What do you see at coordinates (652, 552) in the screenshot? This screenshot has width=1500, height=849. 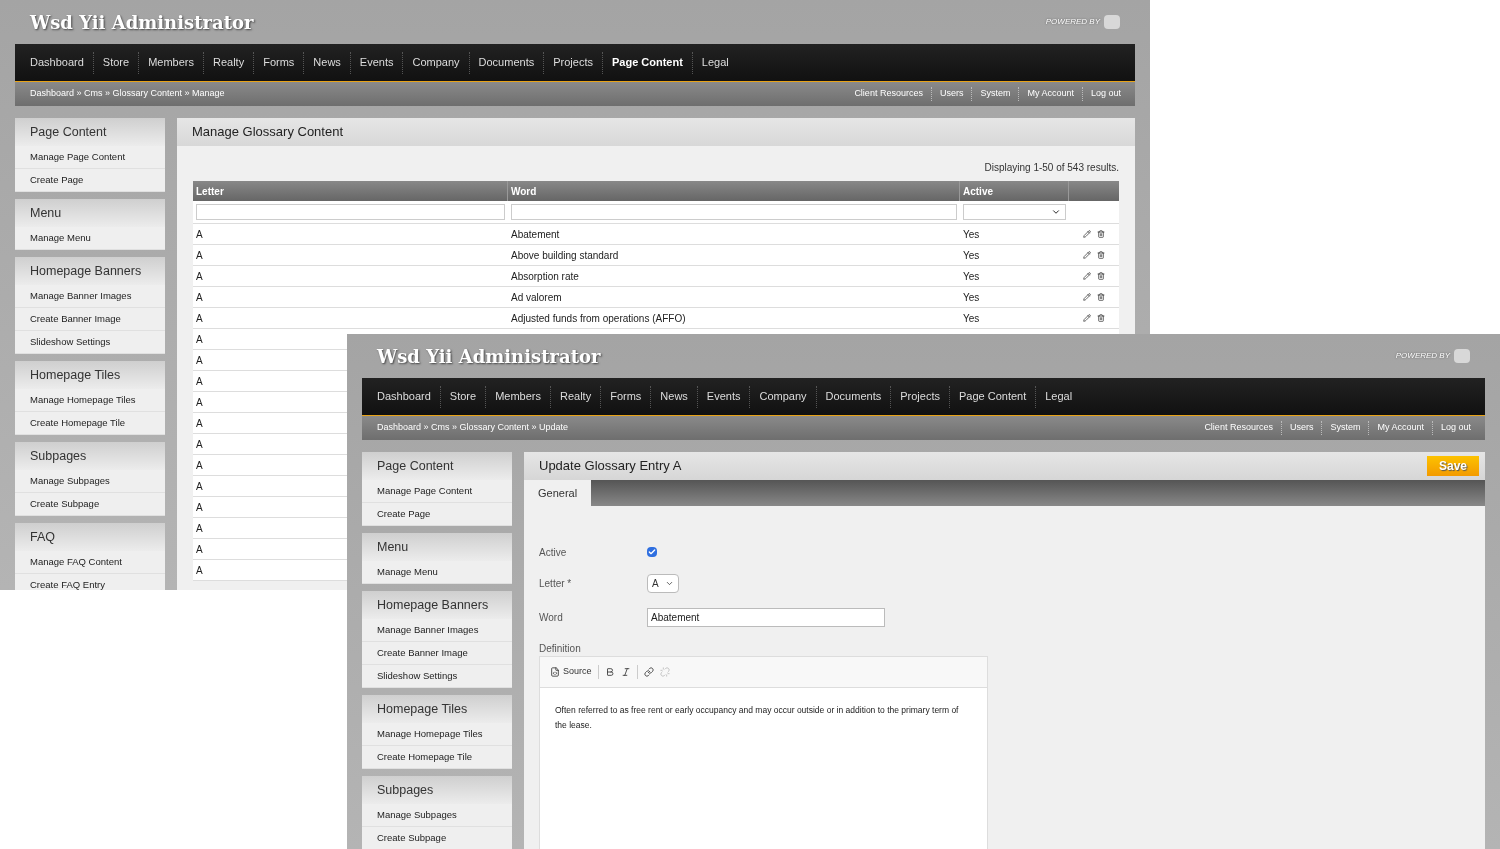 I see `active-checkbox` at bounding box center [652, 552].